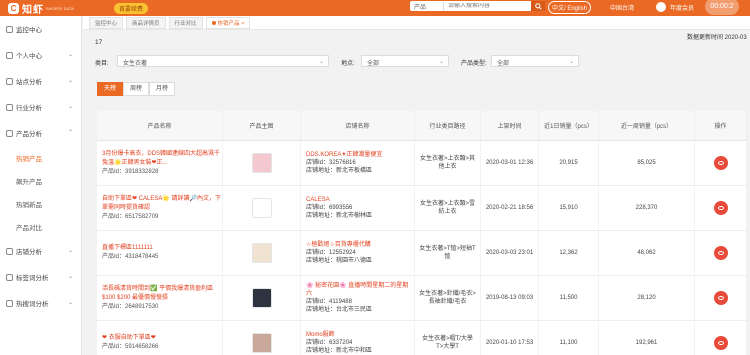 The width and height of the screenshot is (750, 355). Describe the element at coordinates (535, 61) in the screenshot. I see `type-select: 全部 ⌄` at that location.